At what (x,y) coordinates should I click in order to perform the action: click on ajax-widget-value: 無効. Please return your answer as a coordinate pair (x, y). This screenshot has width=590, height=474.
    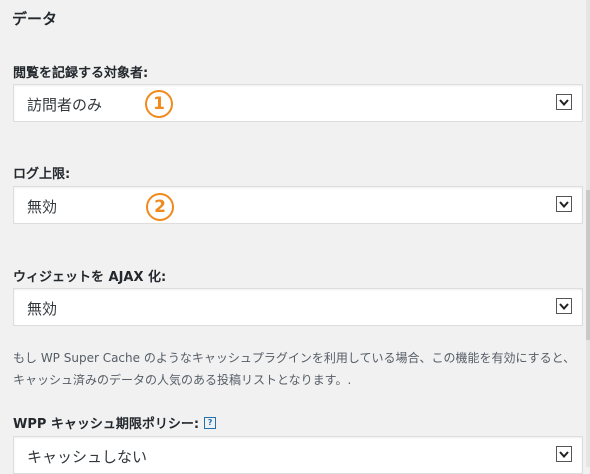
    Looking at the image, I should click on (42, 309).